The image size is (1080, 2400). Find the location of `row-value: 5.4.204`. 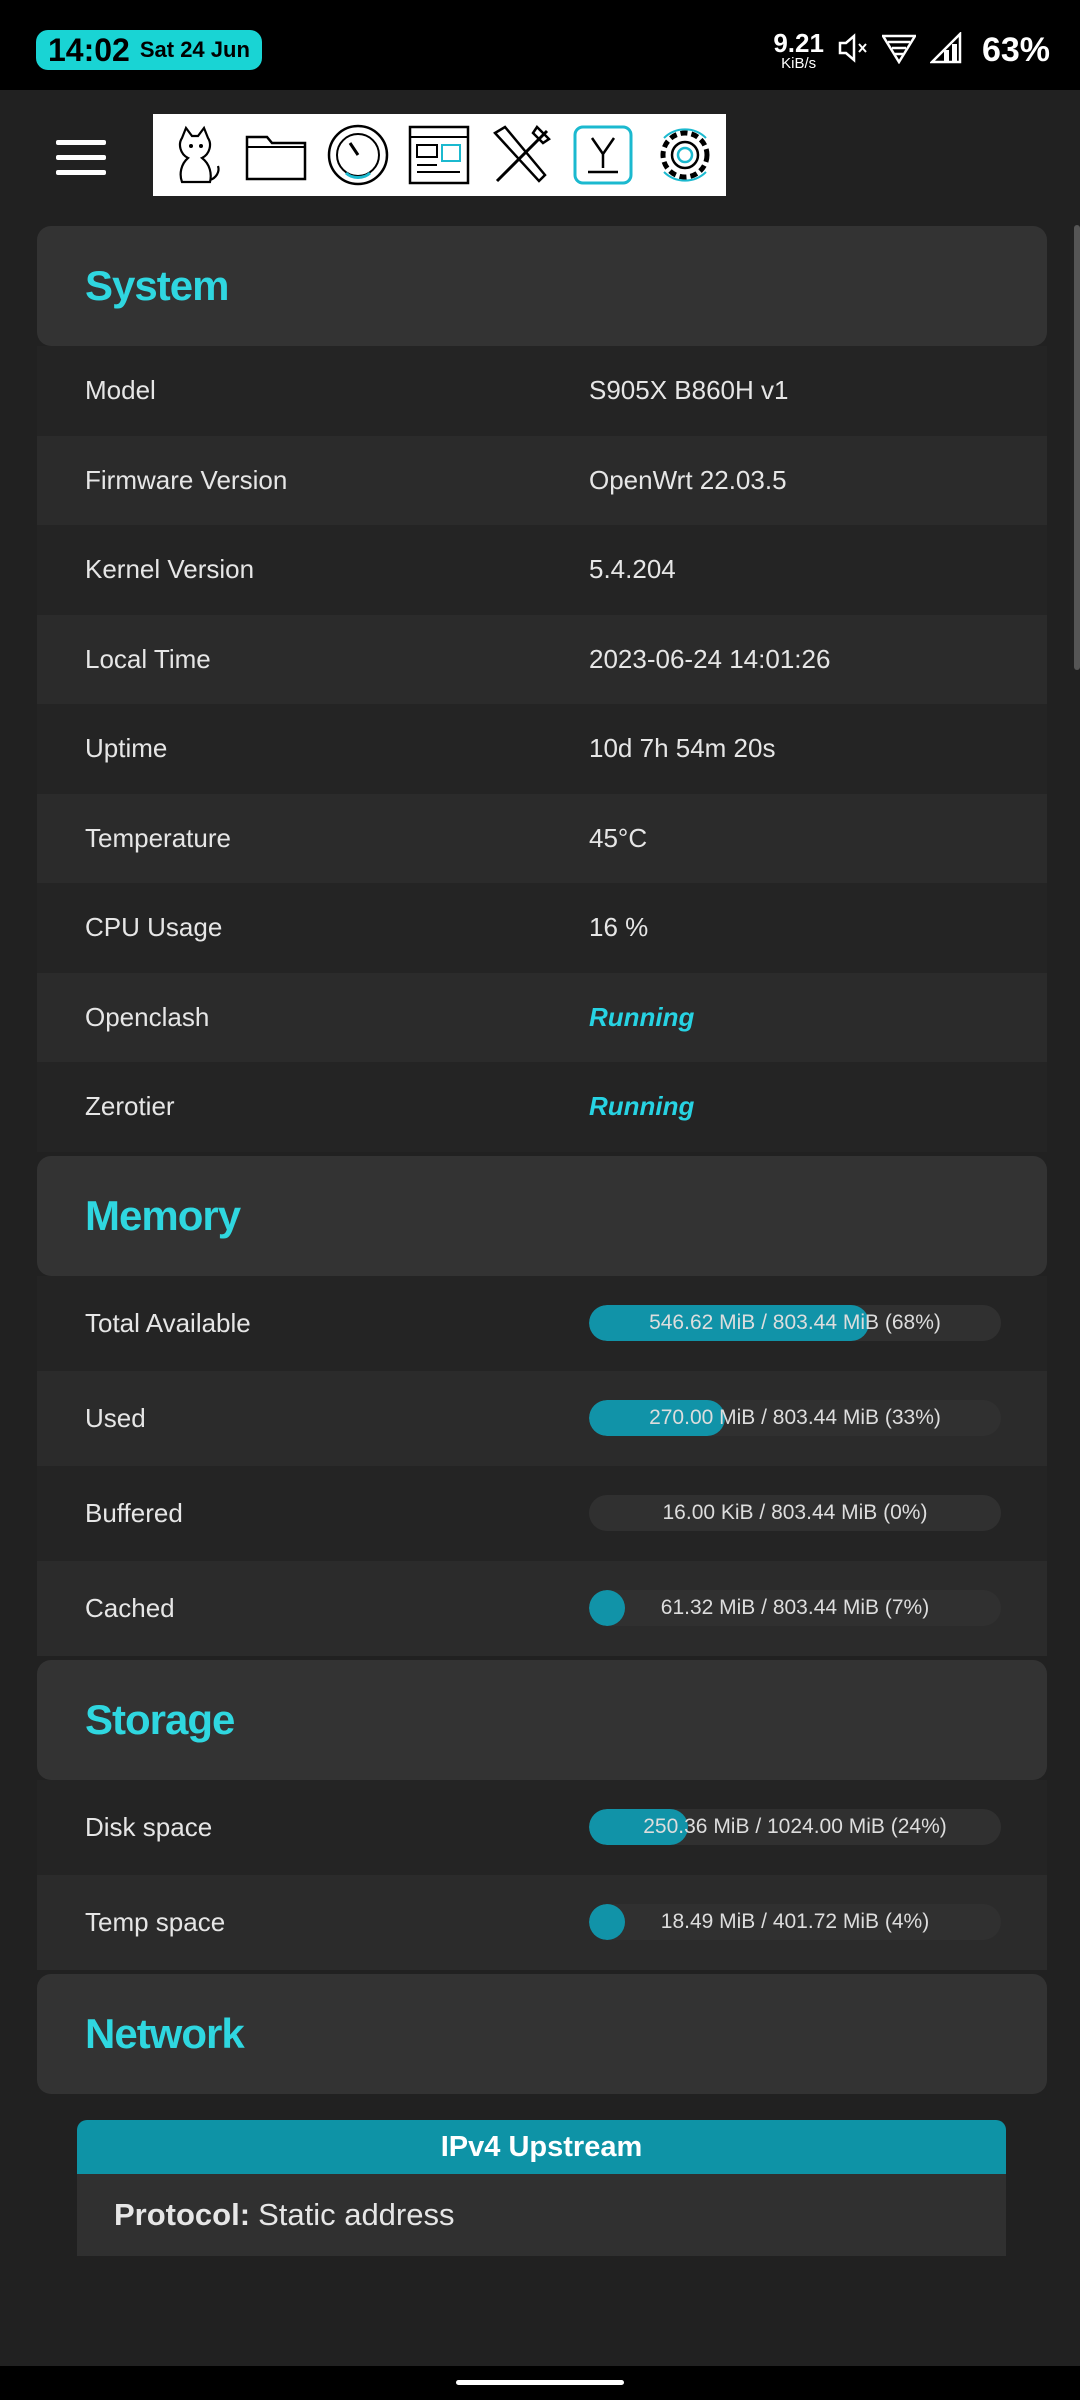

row-value: 5.4.204 is located at coordinates (632, 569).